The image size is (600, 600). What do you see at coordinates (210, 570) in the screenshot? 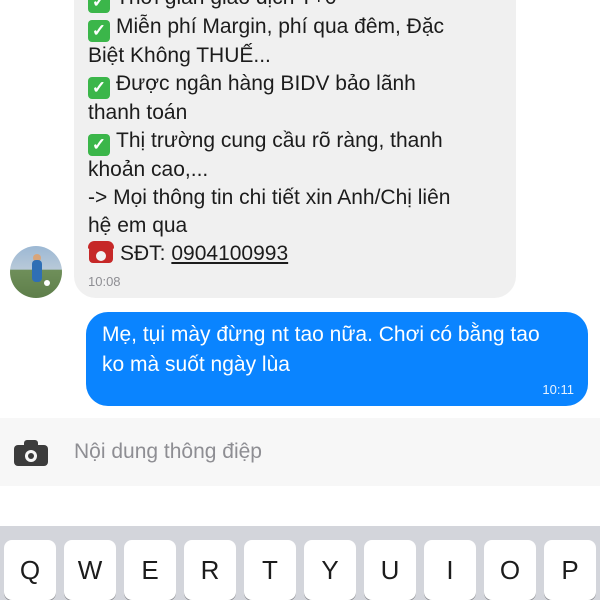
I see `key-r: R` at bounding box center [210, 570].